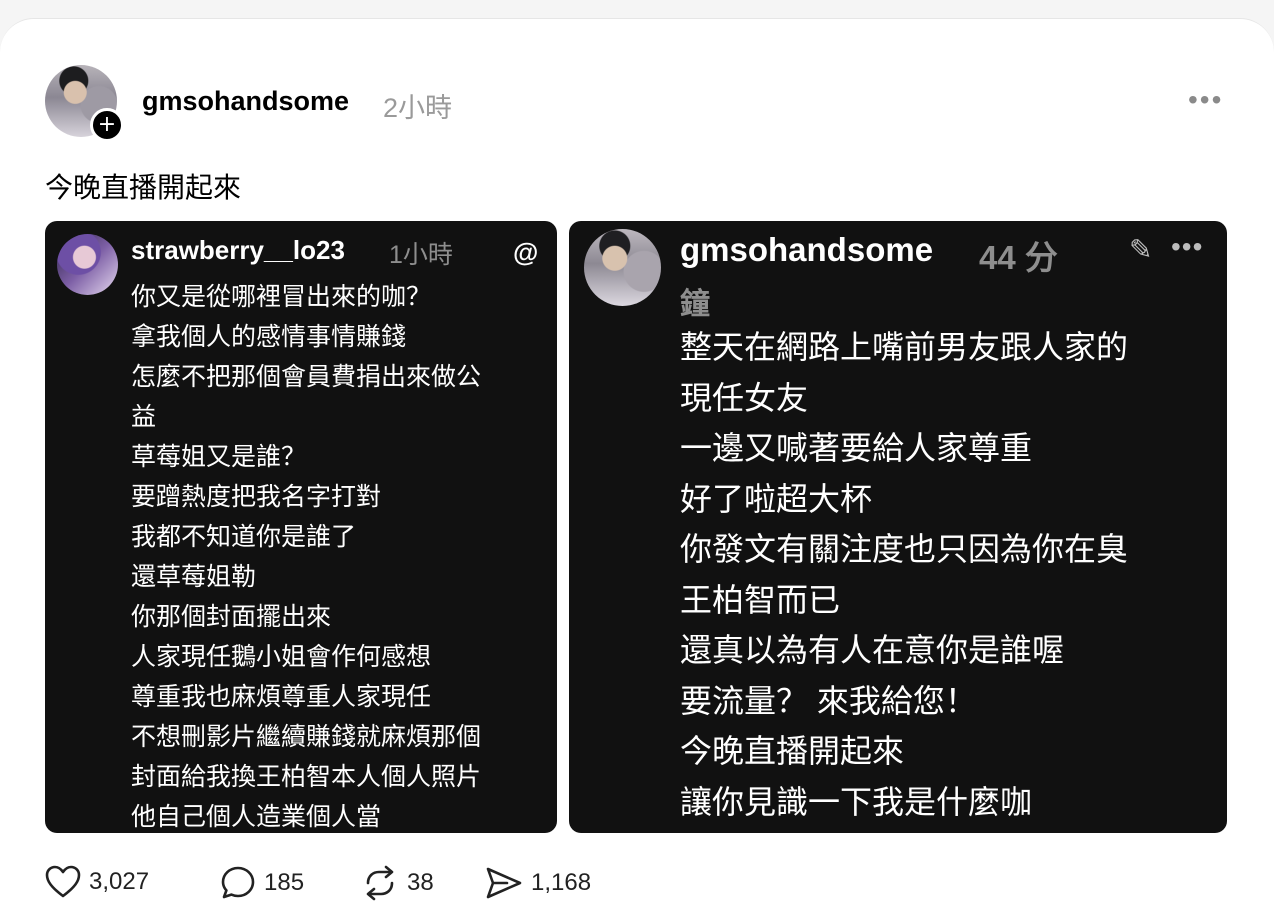  What do you see at coordinates (144, 417) in the screenshot?
I see `left-line: 益` at bounding box center [144, 417].